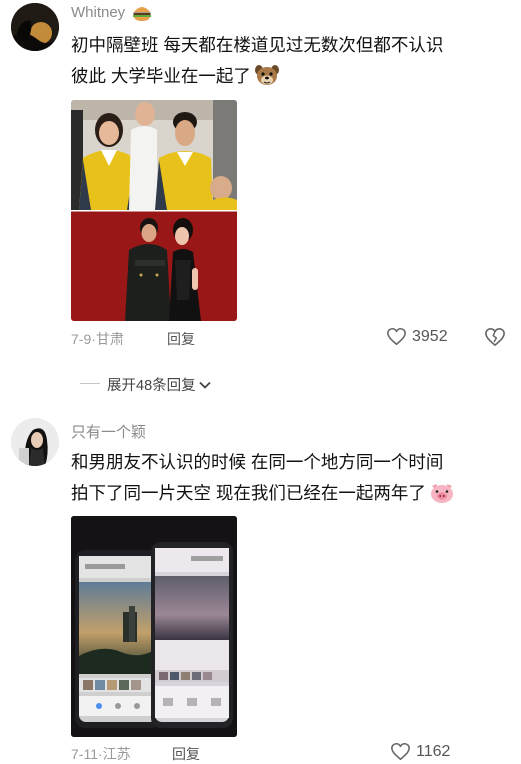  I want to click on username-text: Whitney, so click(98, 12).